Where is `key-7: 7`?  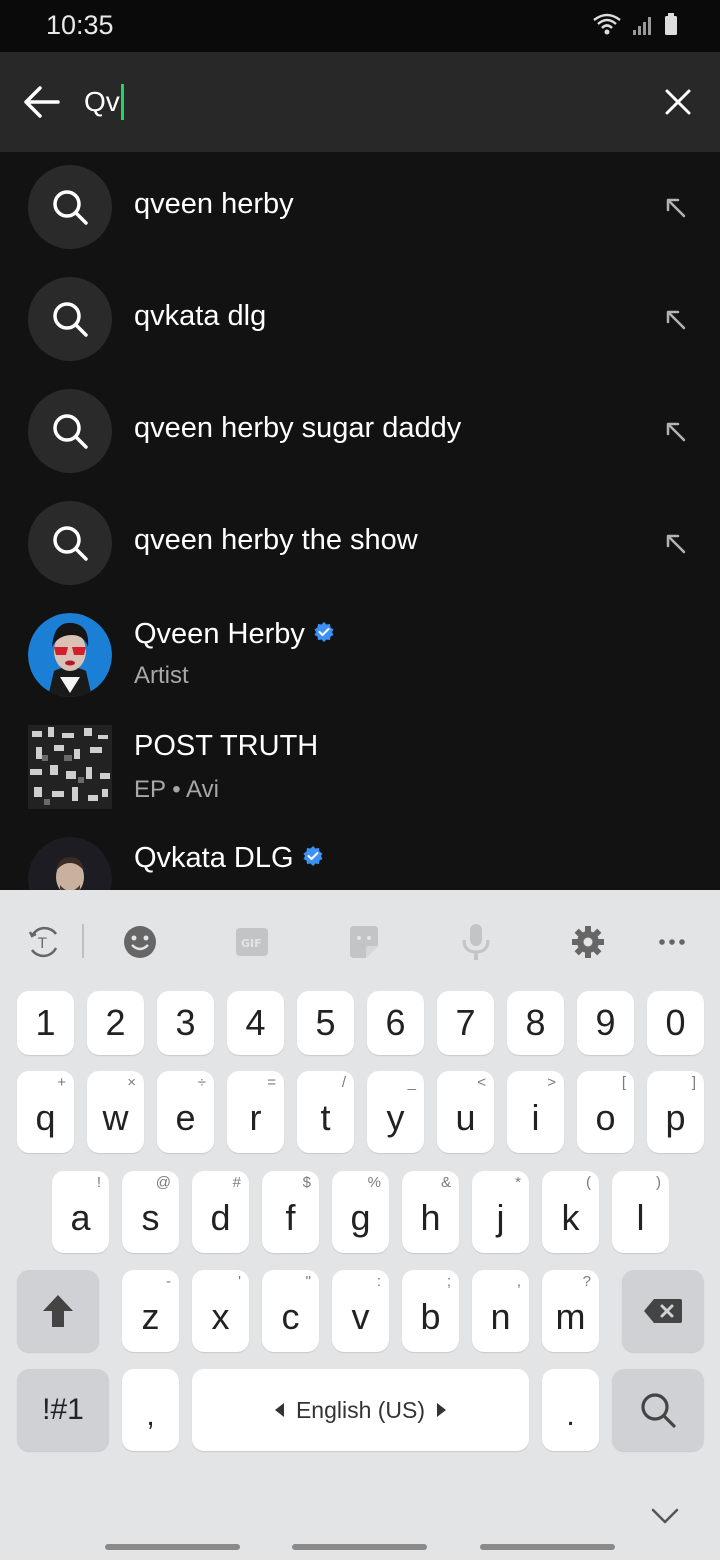 key-7: 7 is located at coordinates (465, 1023).